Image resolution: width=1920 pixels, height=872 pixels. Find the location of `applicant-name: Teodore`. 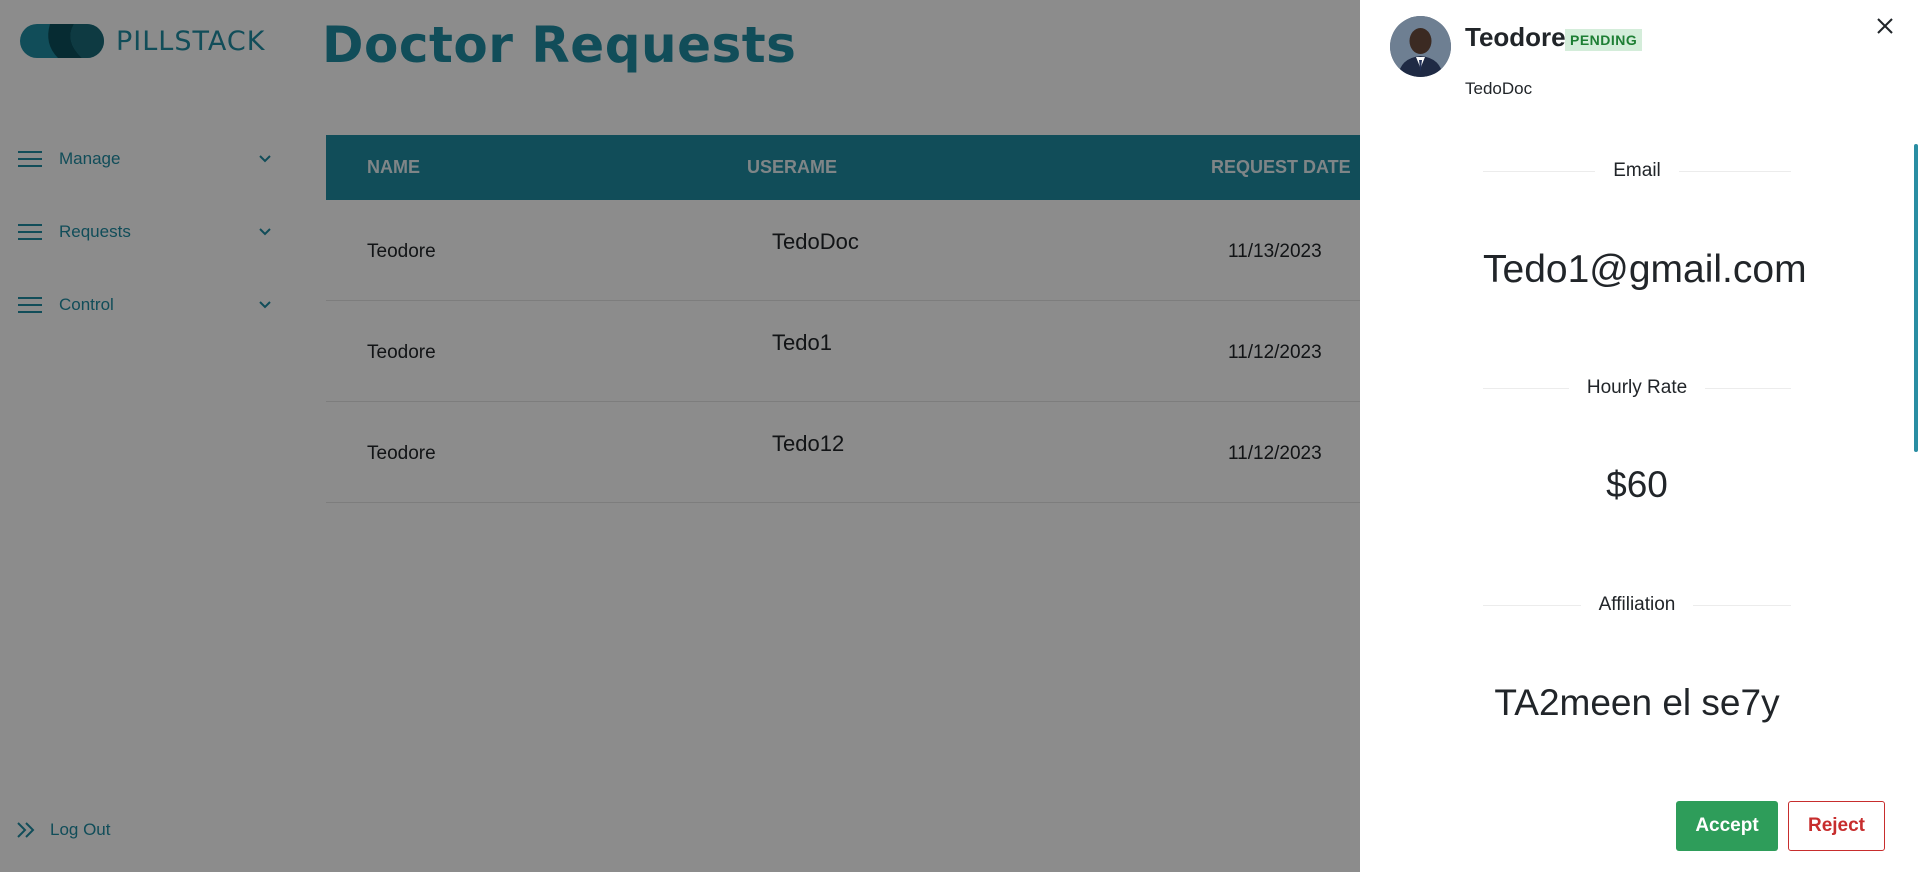

applicant-name: Teodore is located at coordinates (1515, 37).